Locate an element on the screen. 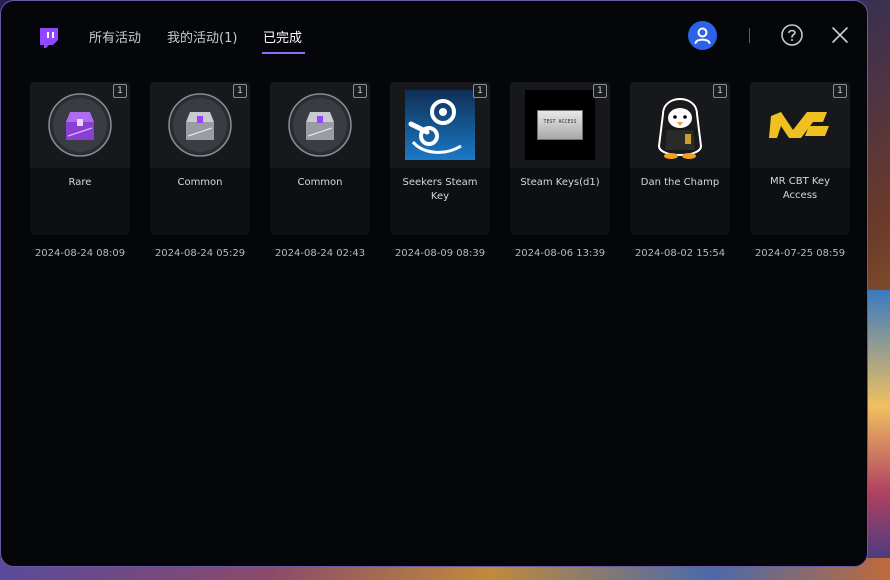  reward-date: 2024-08-06 13:39 is located at coordinates (560, 253).